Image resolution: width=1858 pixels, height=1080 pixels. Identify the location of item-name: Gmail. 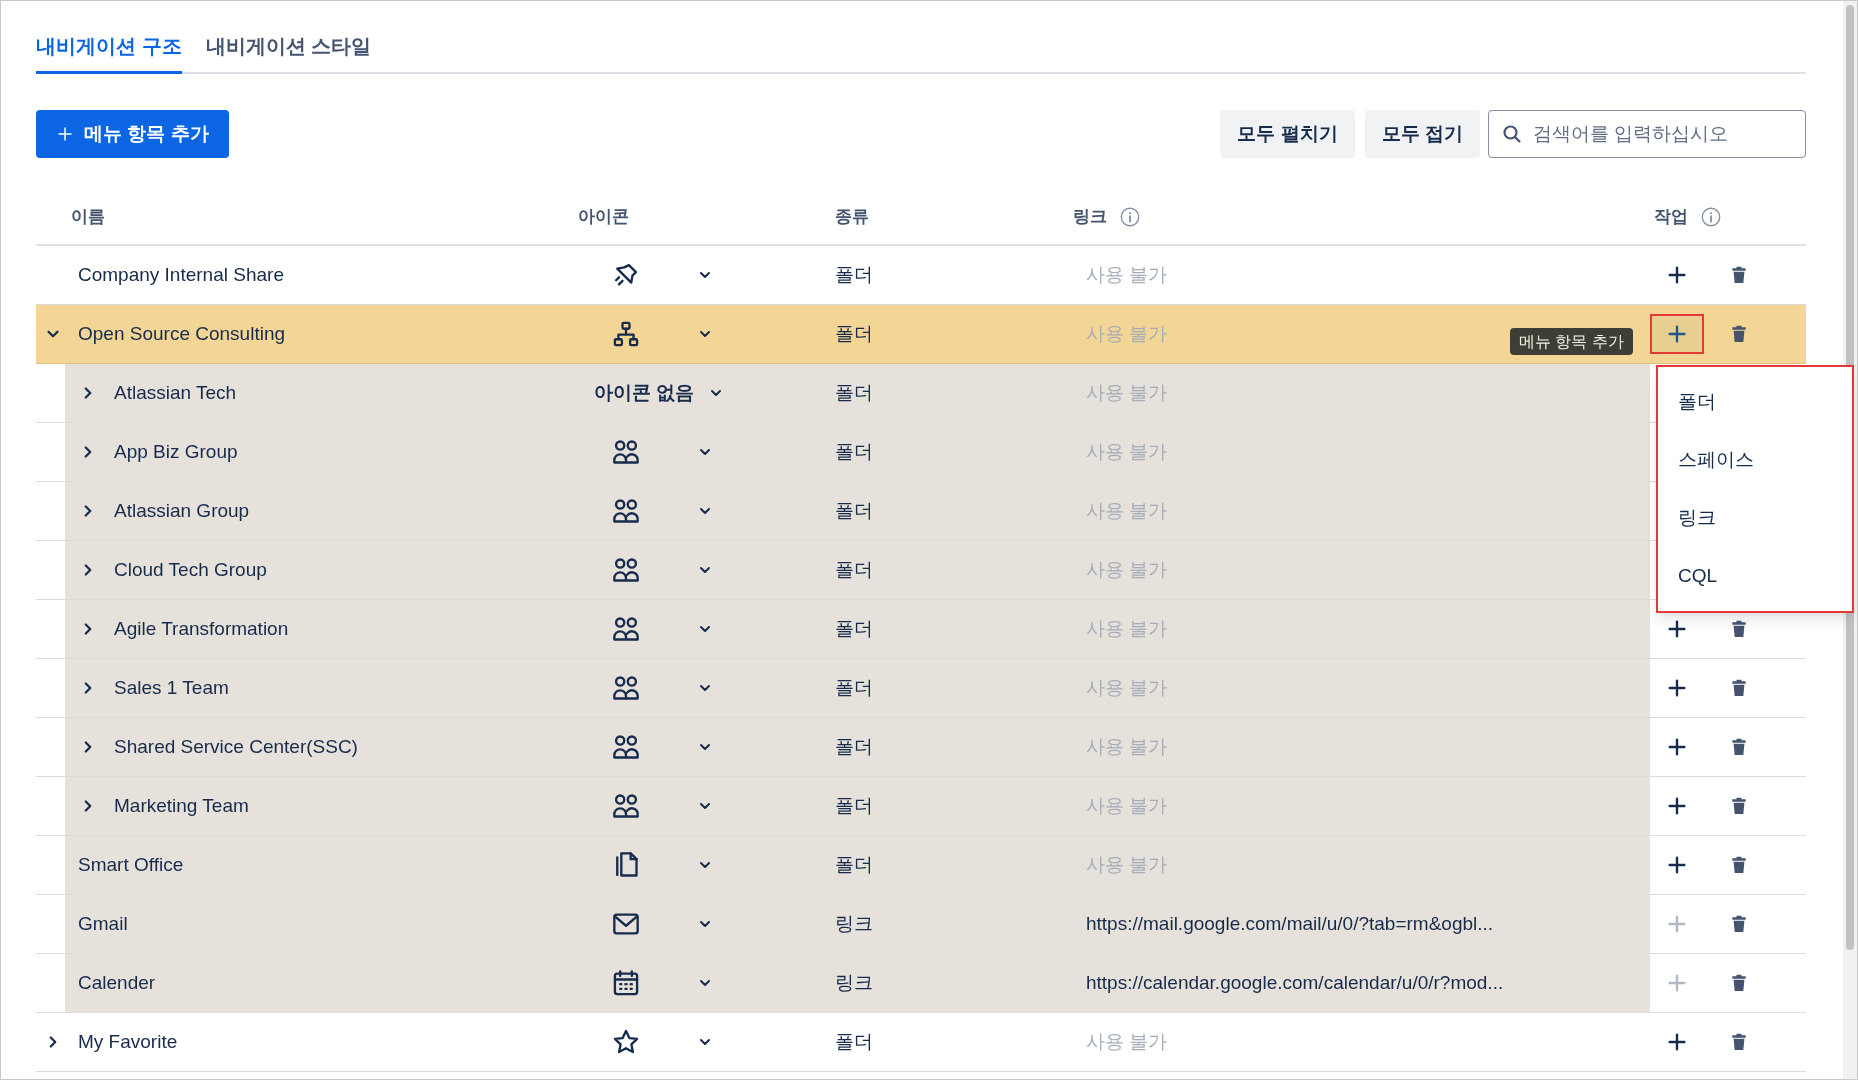
(103, 923).